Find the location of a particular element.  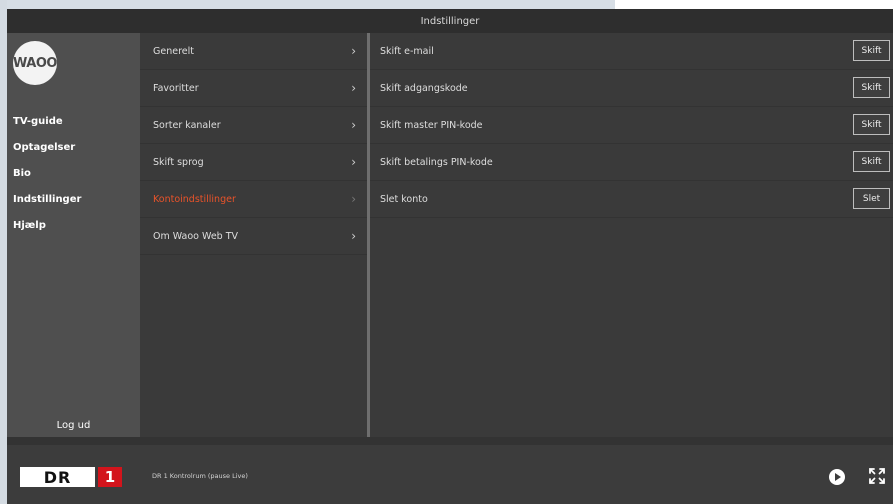

channel-logo: DR 1 is located at coordinates (71, 477).